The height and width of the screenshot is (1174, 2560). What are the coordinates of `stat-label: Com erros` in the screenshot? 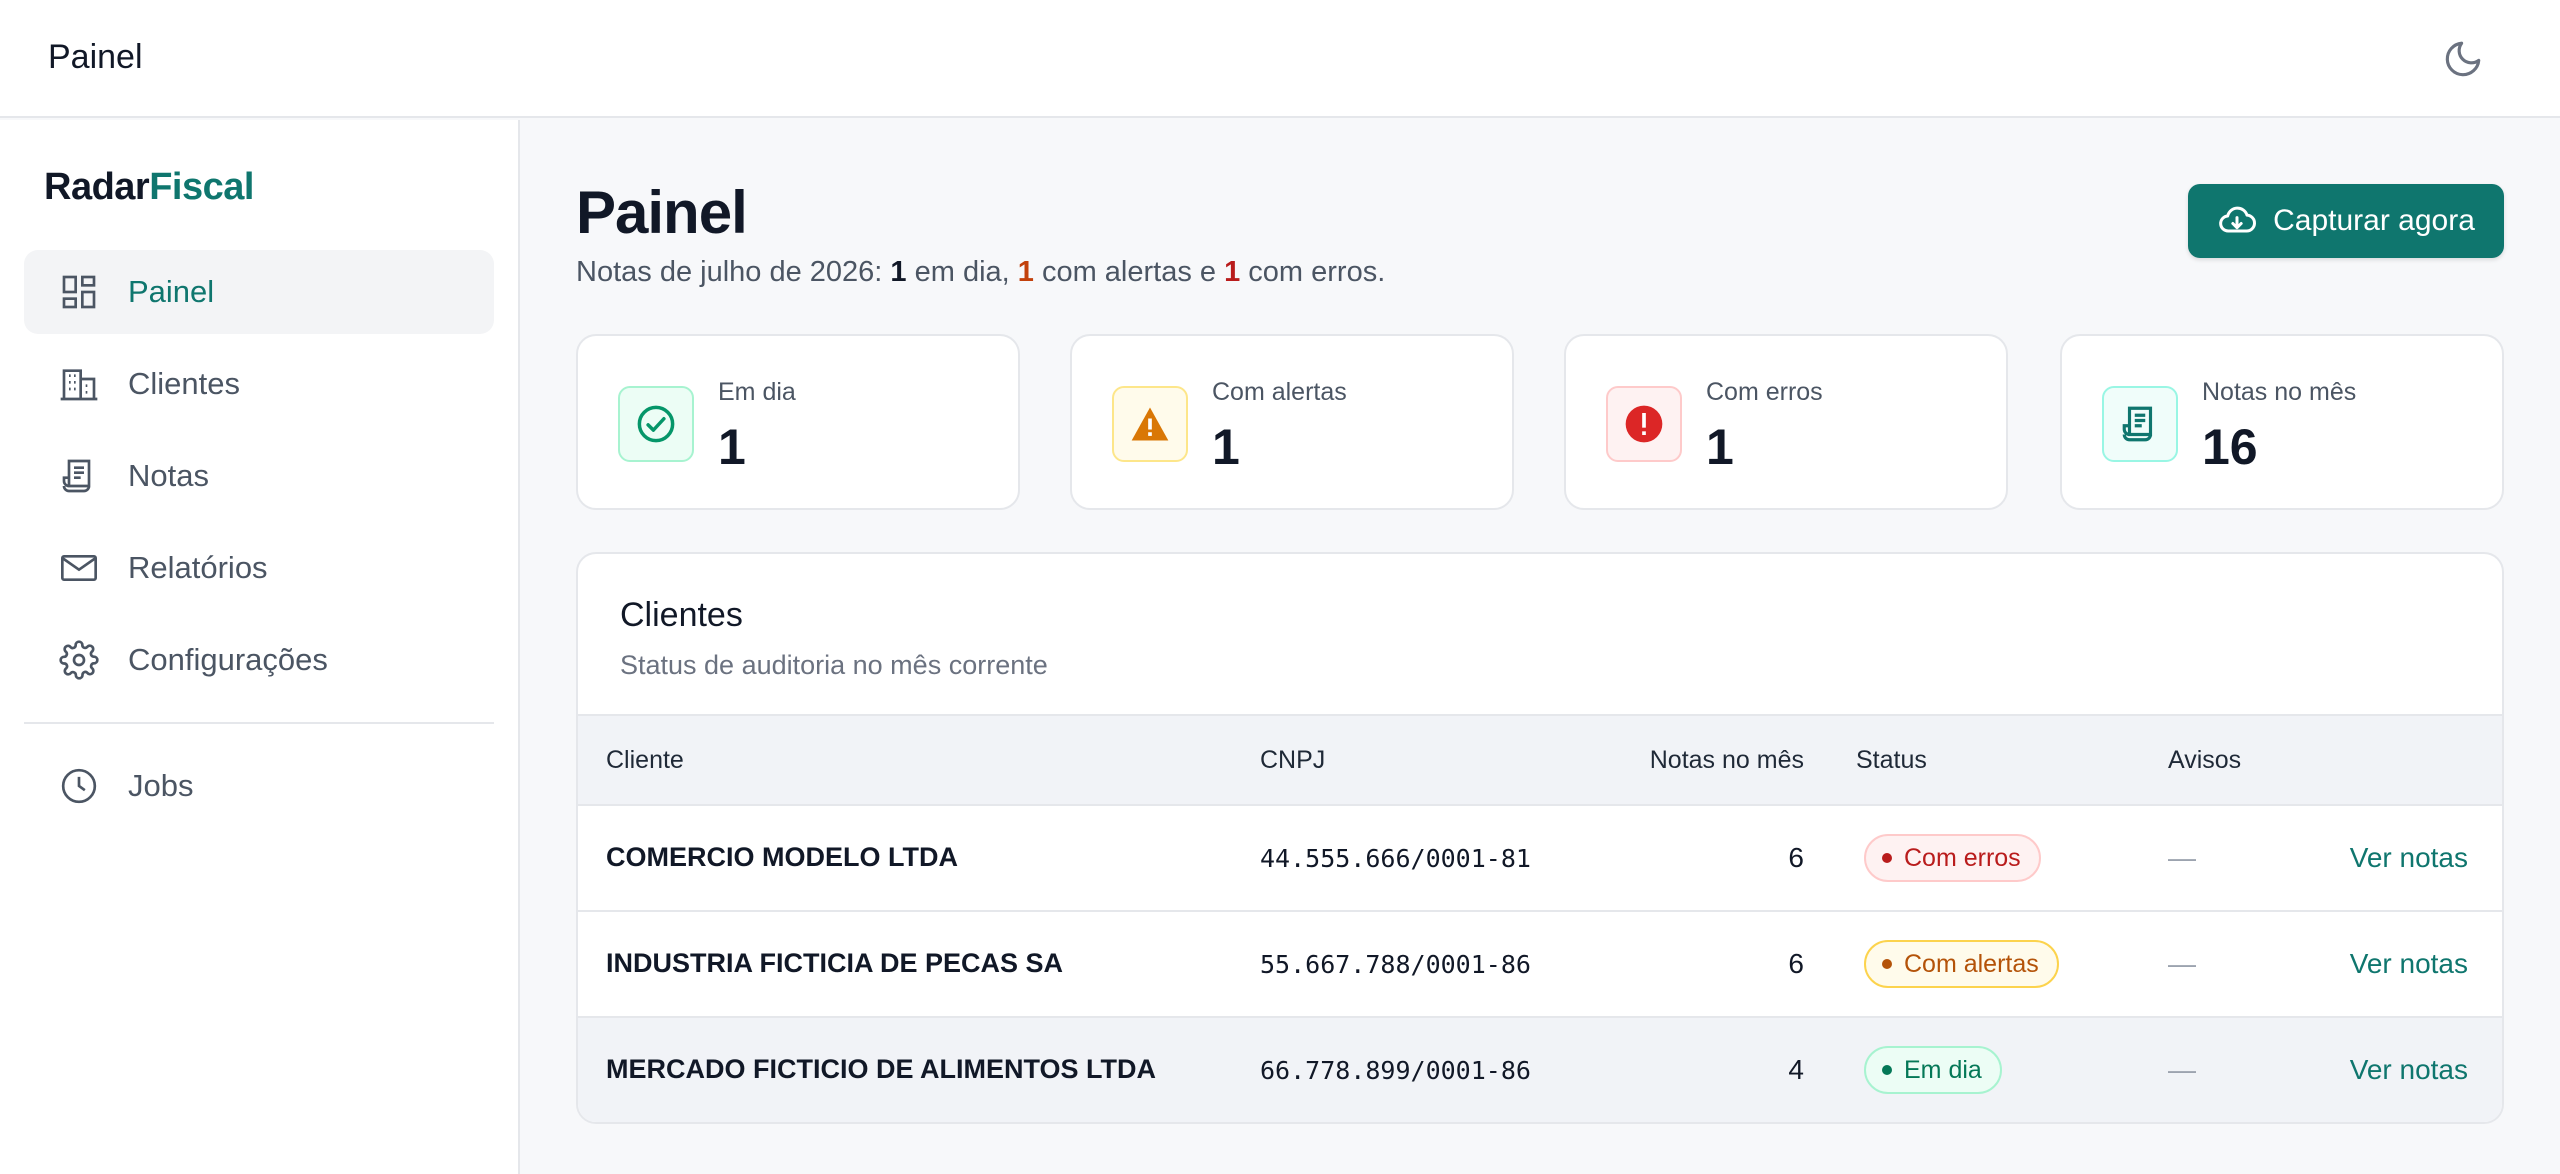 It's located at (1764, 392).